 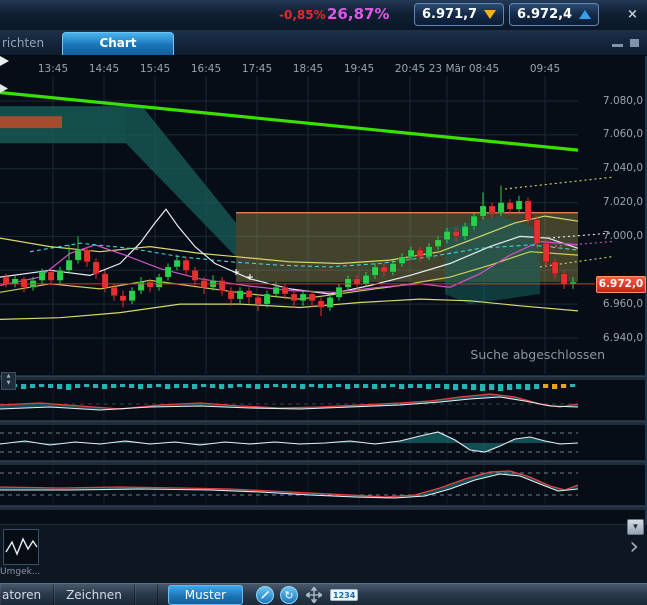 I want to click on minimize-icon, so click(x=617, y=45).